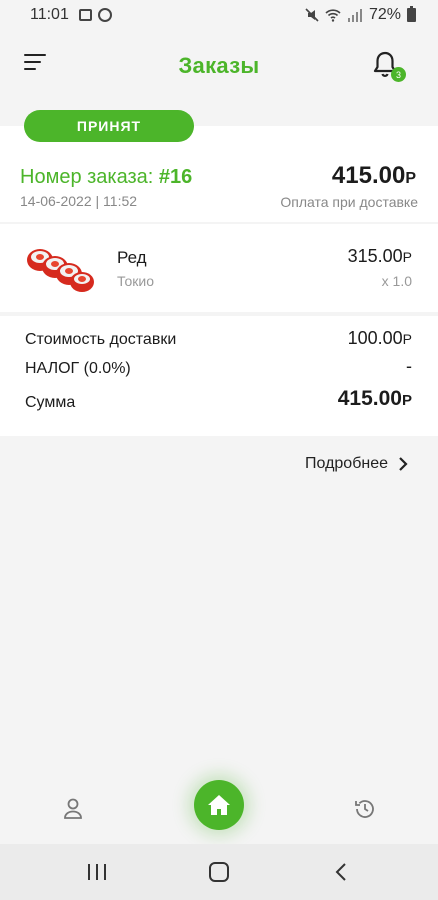 Image resolution: width=438 pixels, height=900 pixels. Describe the element at coordinates (369, 398) in the screenshot. I see `total-amount: 415.00` at that location.